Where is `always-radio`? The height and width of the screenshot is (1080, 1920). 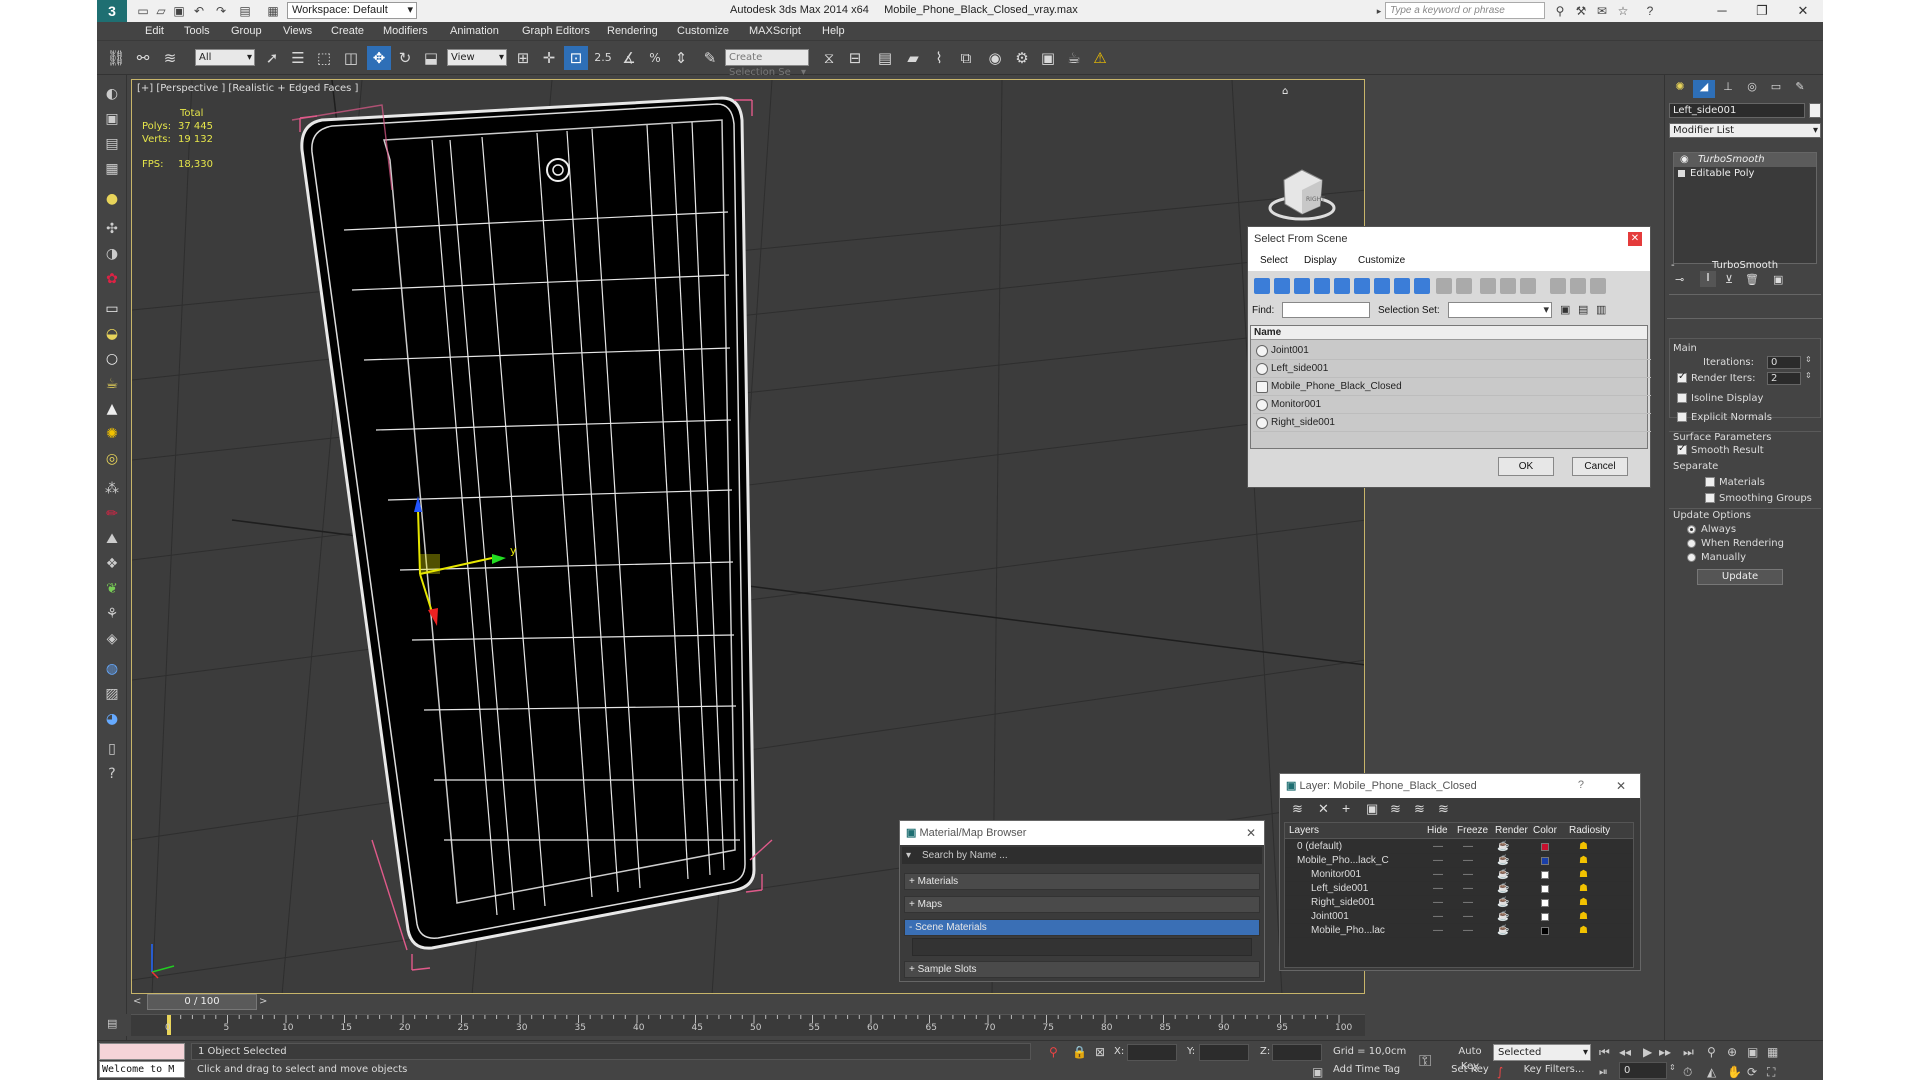
always-radio is located at coordinates (1691, 529).